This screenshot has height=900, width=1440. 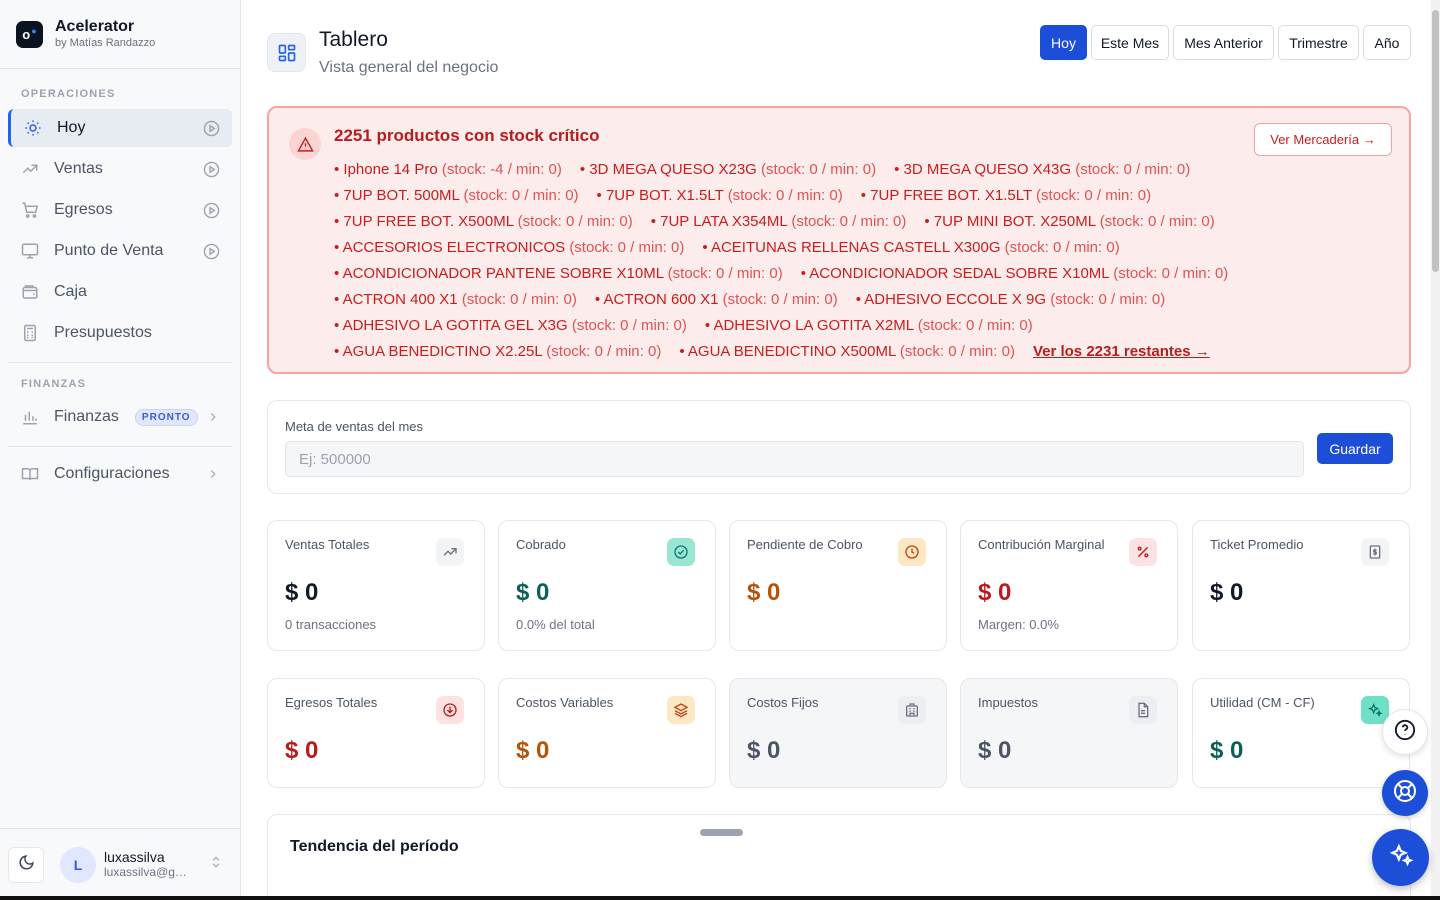 What do you see at coordinates (1387, 42) in the screenshot?
I see `period-ano-button: Año` at bounding box center [1387, 42].